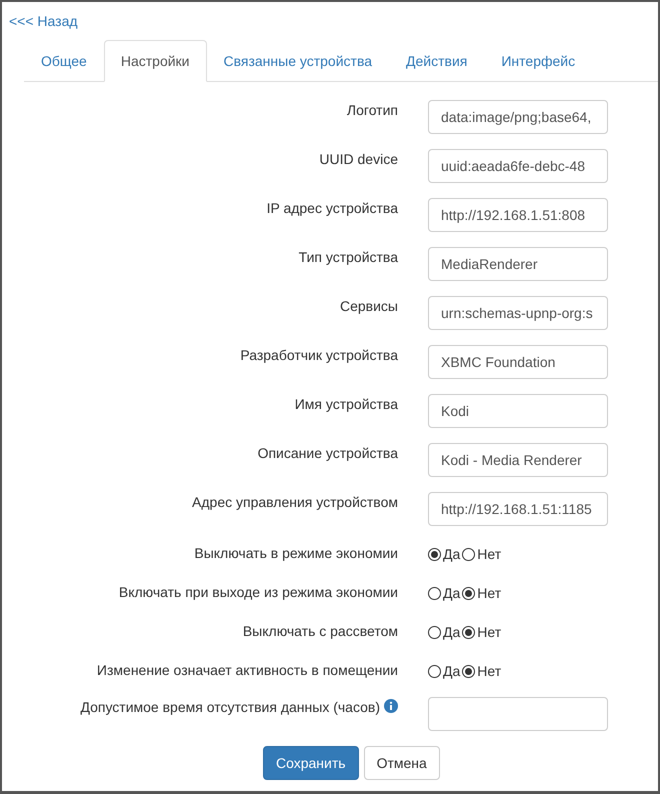 This screenshot has width=660, height=794. Describe the element at coordinates (518, 460) in the screenshot. I see `text-field: Kodi - Media Renderer` at that location.